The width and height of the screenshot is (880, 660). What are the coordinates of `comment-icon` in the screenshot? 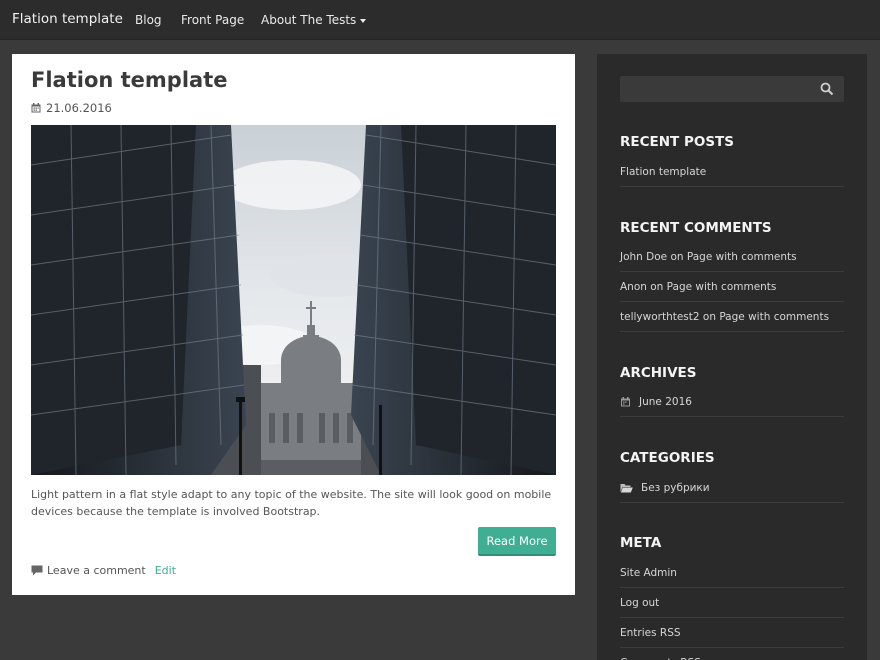 It's located at (37, 570).